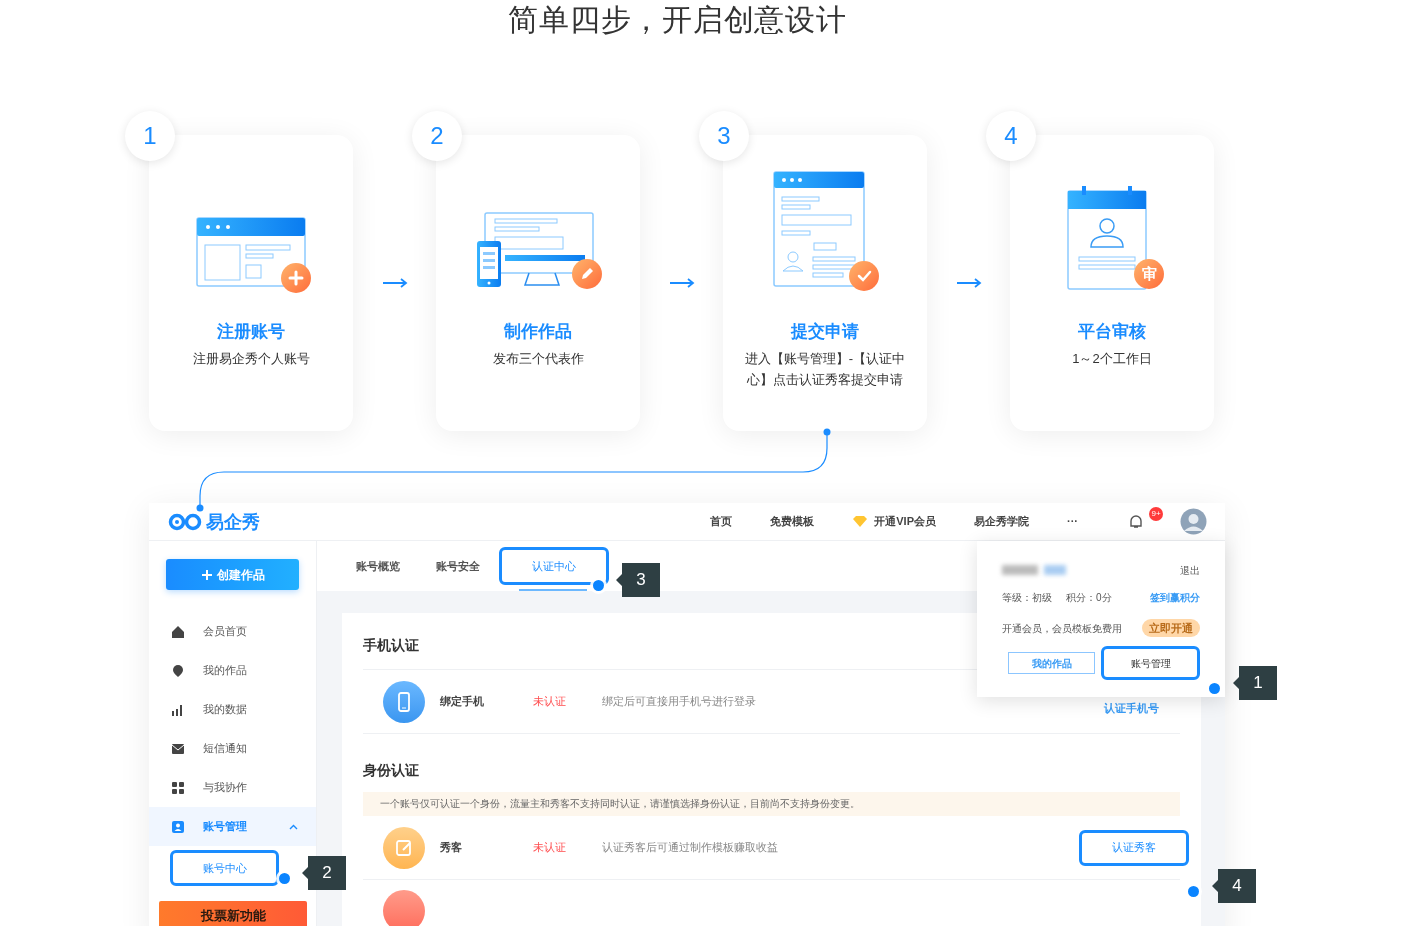  What do you see at coordinates (1255, 683) in the screenshot?
I see `callout-badge: 1` at bounding box center [1255, 683].